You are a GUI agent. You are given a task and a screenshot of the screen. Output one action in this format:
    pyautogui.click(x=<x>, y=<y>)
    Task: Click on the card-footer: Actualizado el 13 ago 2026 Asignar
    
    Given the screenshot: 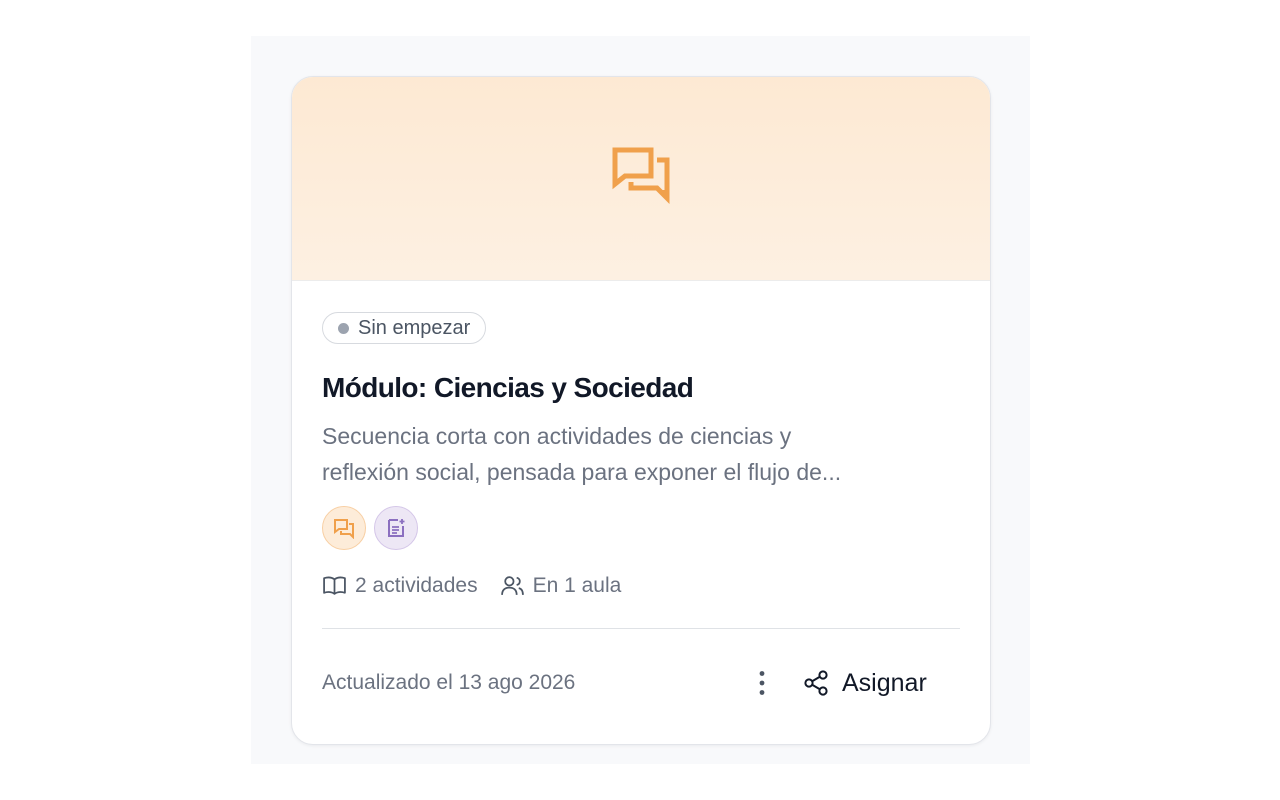 What is the action you would take?
    pyautogui.click(x=641, y=683)
    